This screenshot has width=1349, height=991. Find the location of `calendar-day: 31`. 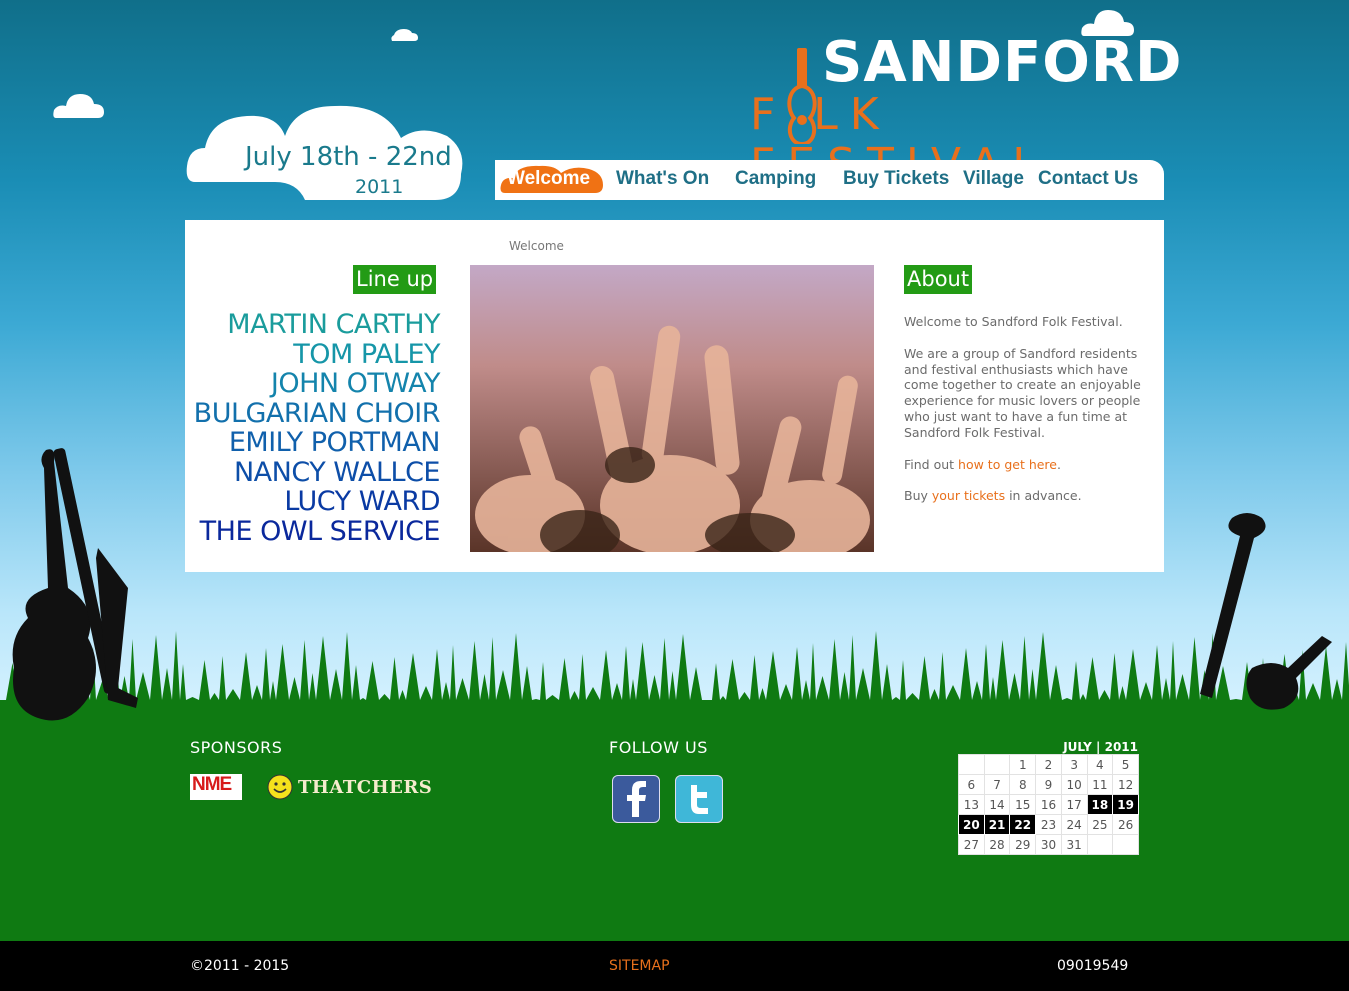

calendar-day: 31 is located at coordinates (1074, 844).